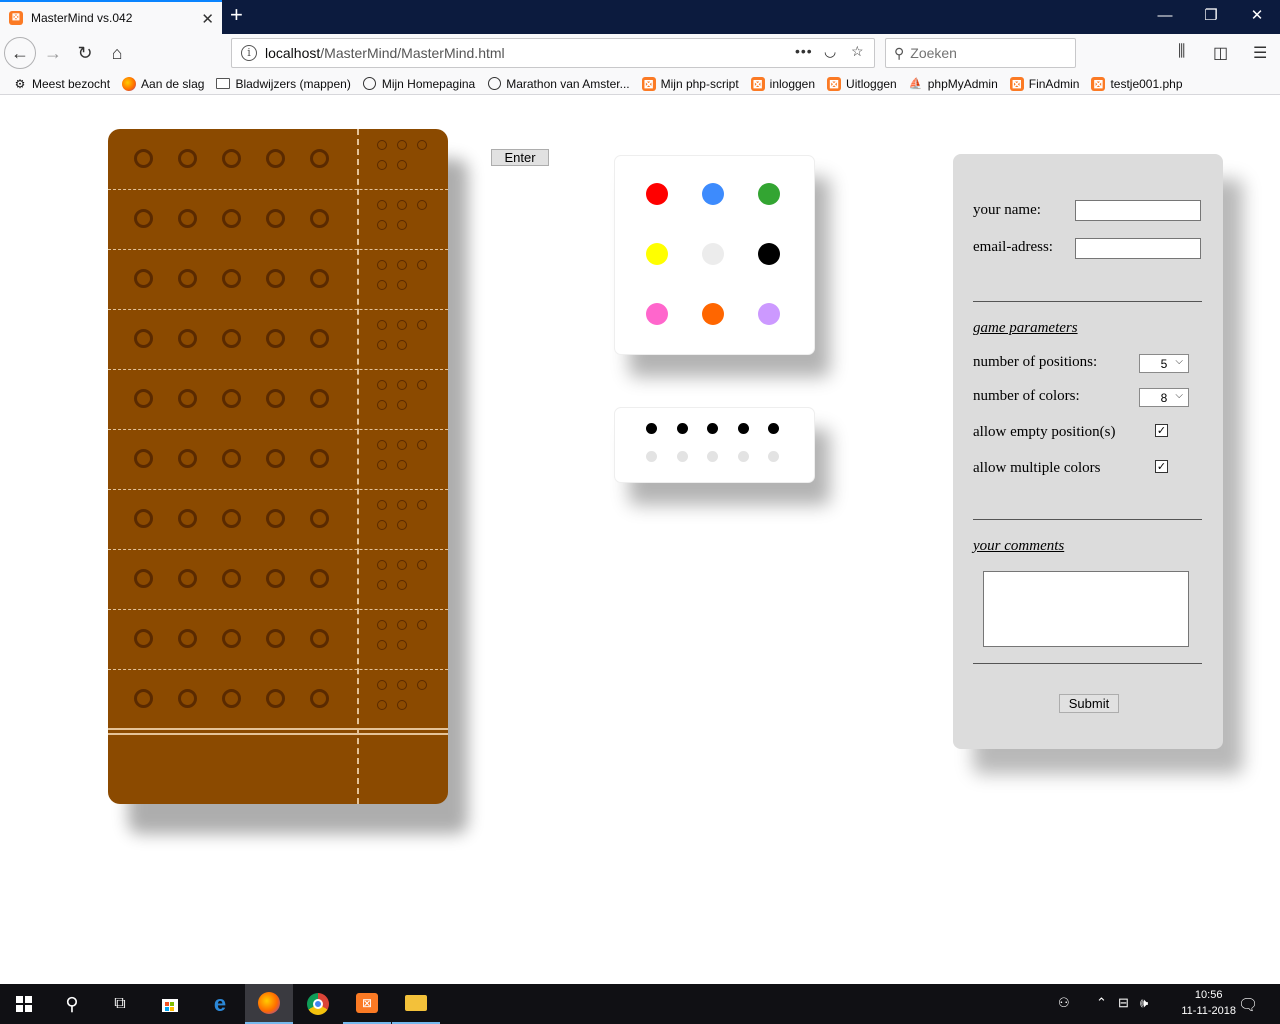 The width and height of the screenshot is (1280, 1024). Describe the element at coordinates (269, 1004) in the screenshot. I see `firefox-icon` at that location.